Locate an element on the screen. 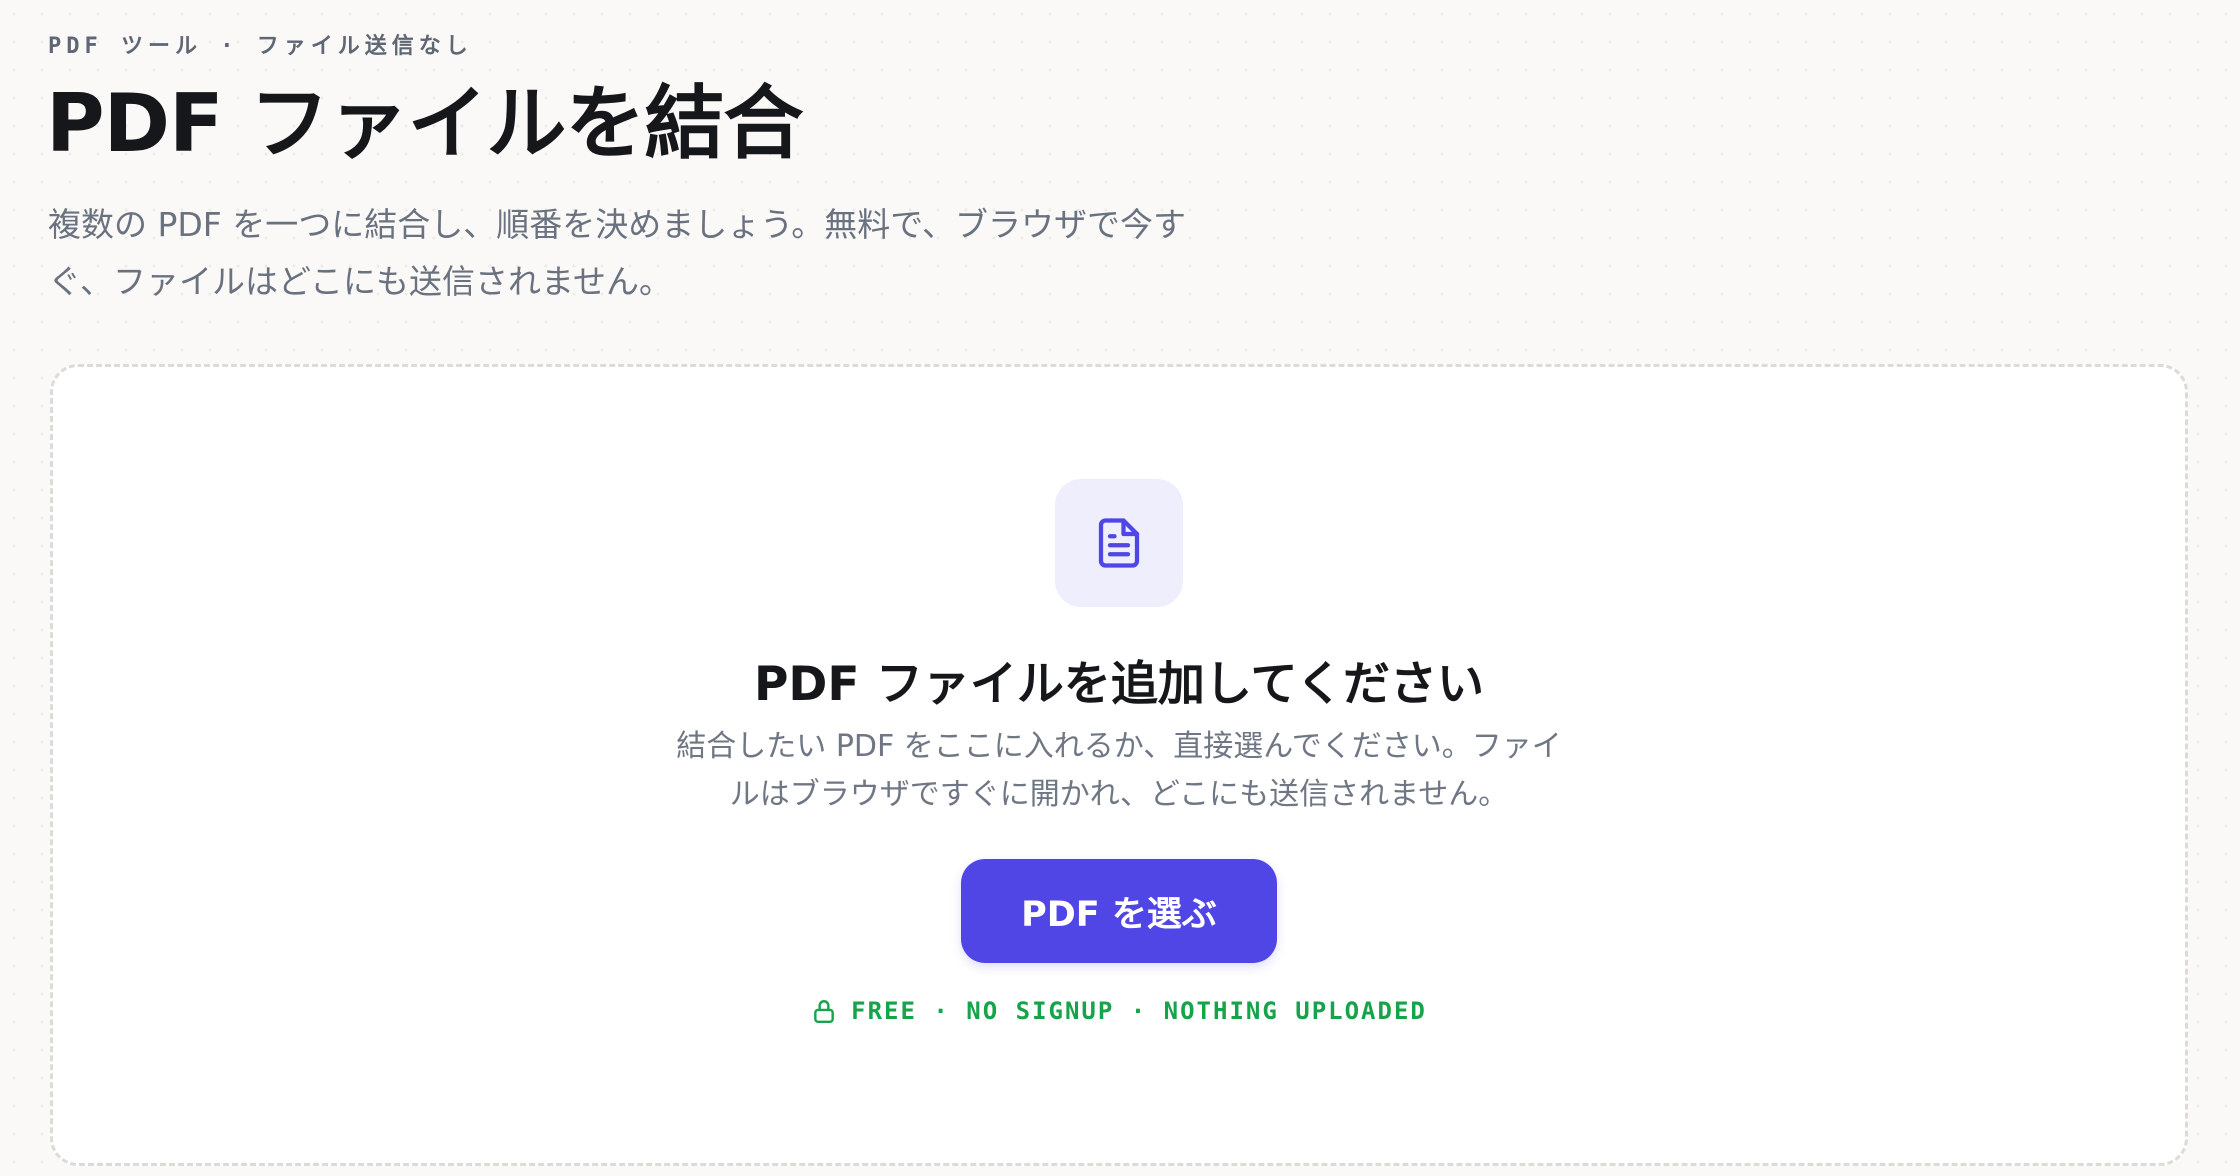 The height and width of the screenshot is (1176, 2240). drop-zone-title: PDF ファイルを追加してください is located at coordinates (1119, 684).